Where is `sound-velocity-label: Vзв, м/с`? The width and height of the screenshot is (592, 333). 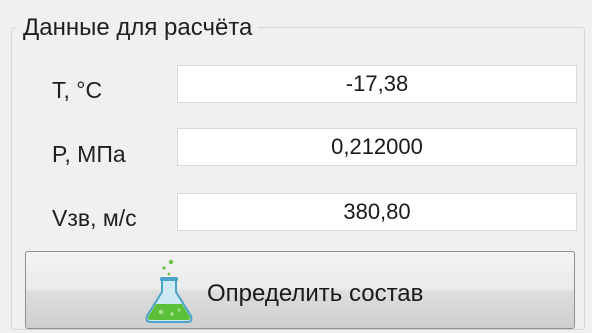
sound-velocity-label: Vзв, м/с is located at coordinates (94, 218).